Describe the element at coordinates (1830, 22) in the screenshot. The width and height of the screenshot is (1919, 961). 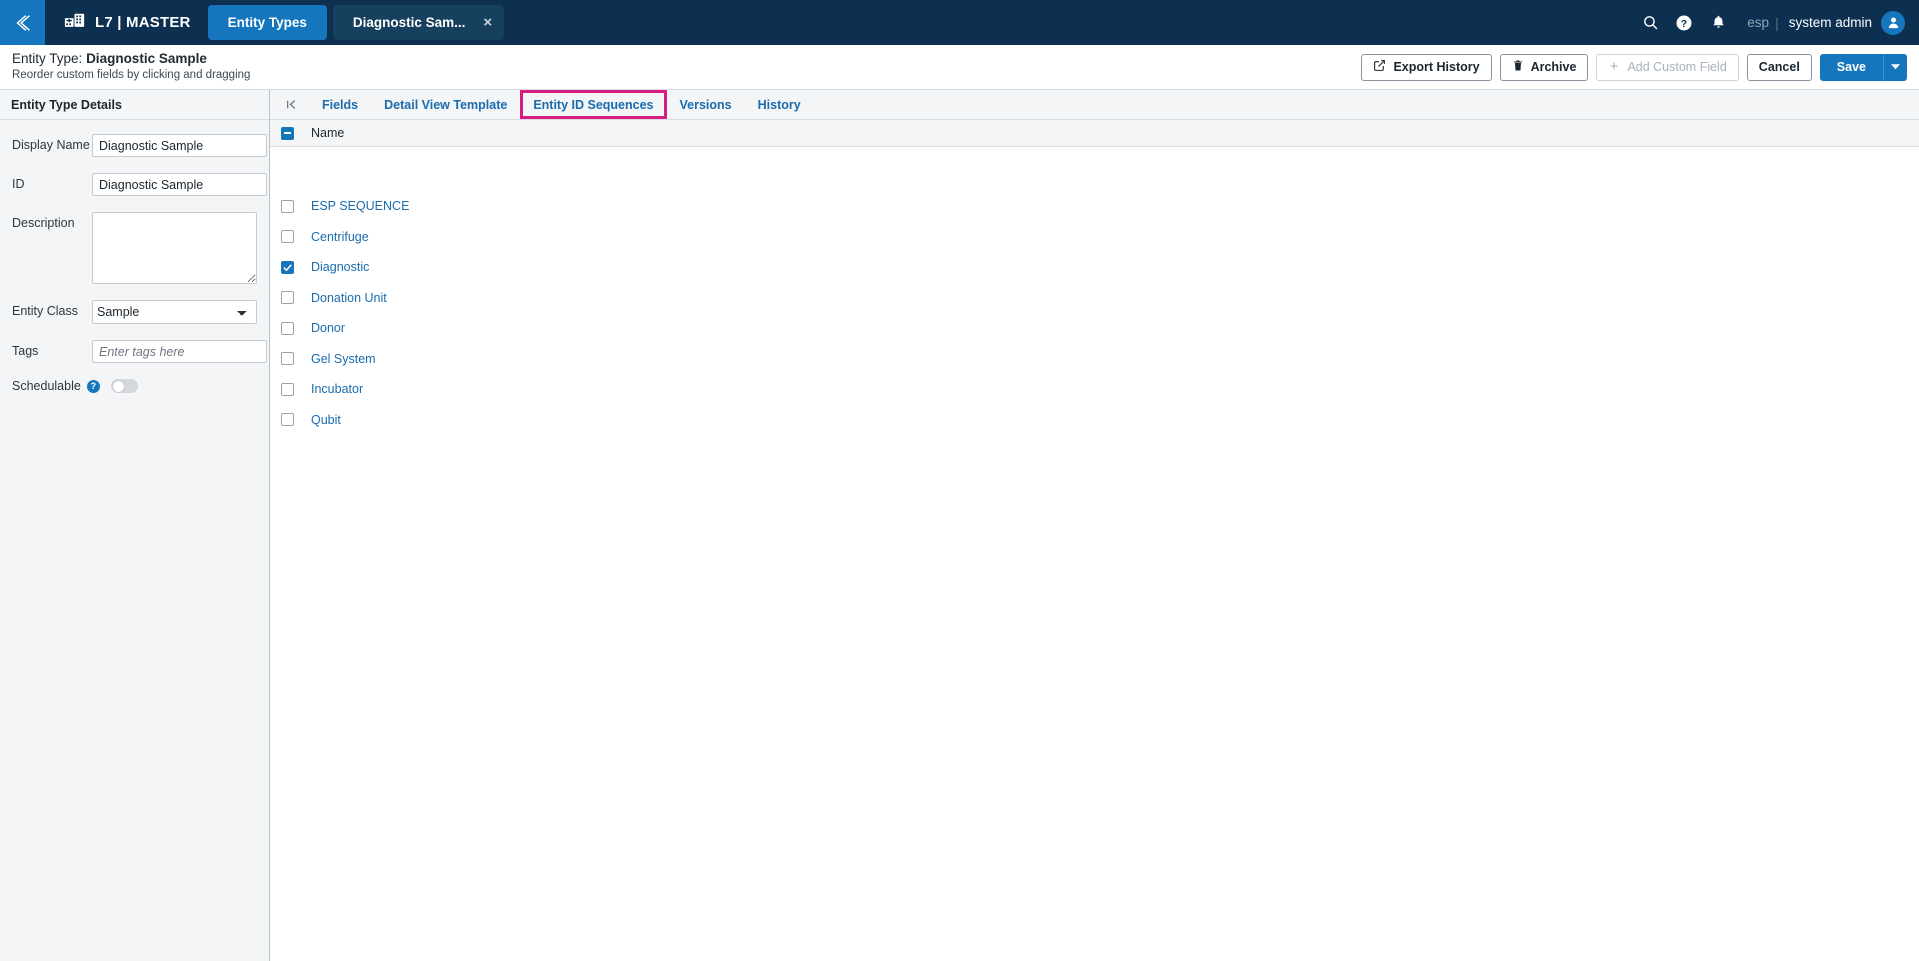
I see `user-name: system admin` at that location.